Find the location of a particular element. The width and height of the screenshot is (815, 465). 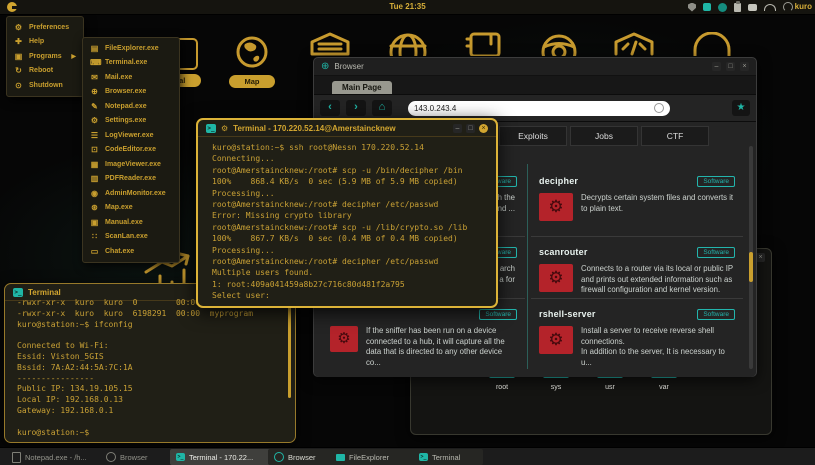

submenu-item-chat: ▭ Chat.exe is located at coordinates (131, 251).